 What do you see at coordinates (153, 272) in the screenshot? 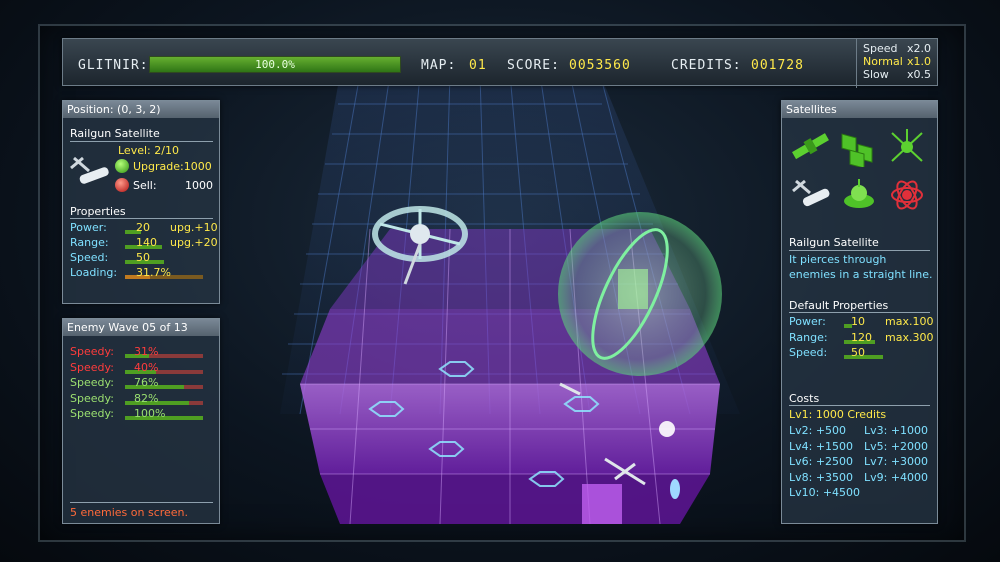
I see `property-value: 31.7%` at bounding box center [153, 272].